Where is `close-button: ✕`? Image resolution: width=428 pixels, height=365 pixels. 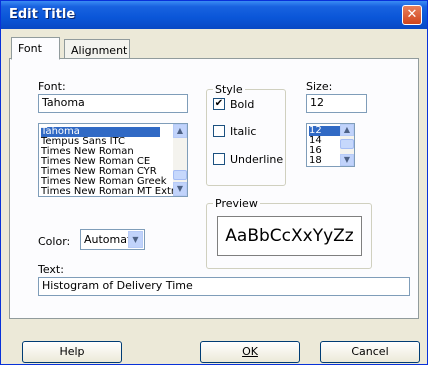 close-button: ✕ is located at coordinates (412, 15).